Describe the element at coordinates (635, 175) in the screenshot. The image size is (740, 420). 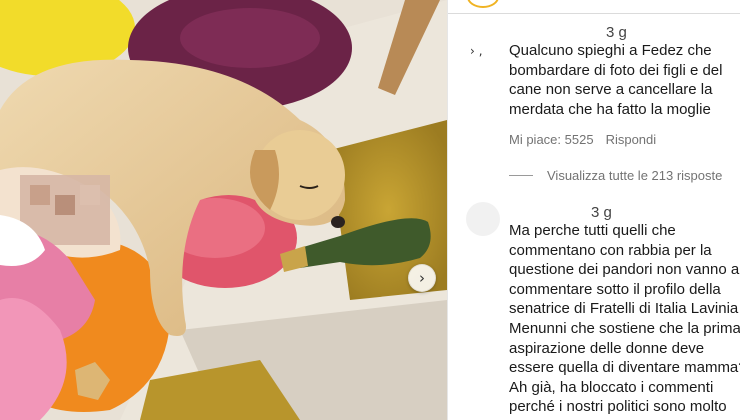
I see `view-replies-label: Visualizza tutte le 213 risposte` at that location.